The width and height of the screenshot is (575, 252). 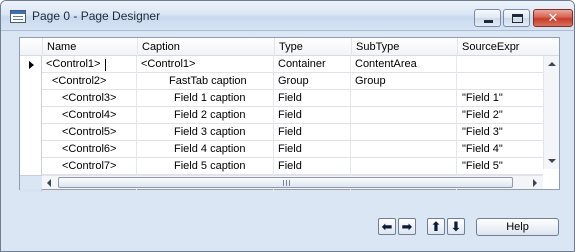 I want to click on move-right-button: ➡, so click(x=407, y=226).